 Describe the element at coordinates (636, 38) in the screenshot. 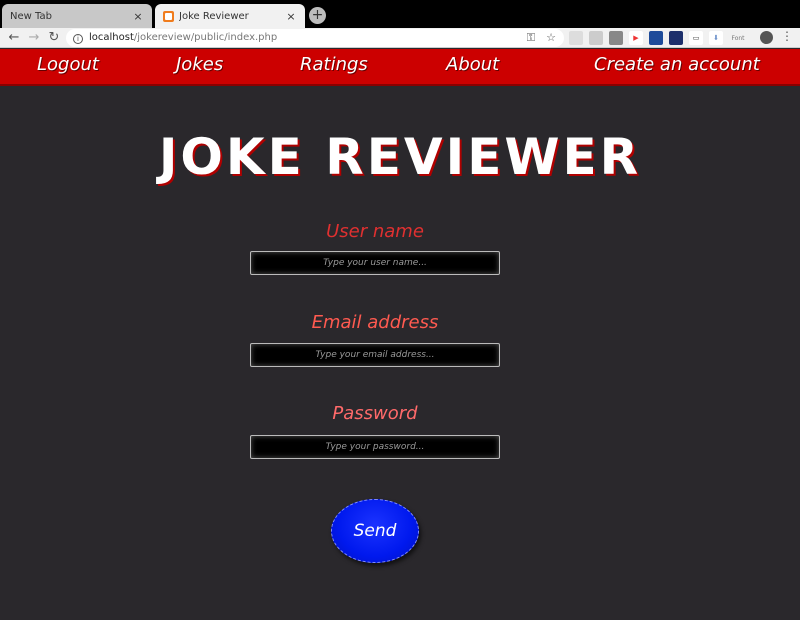

I see `extension-icon: ▶` at that location.